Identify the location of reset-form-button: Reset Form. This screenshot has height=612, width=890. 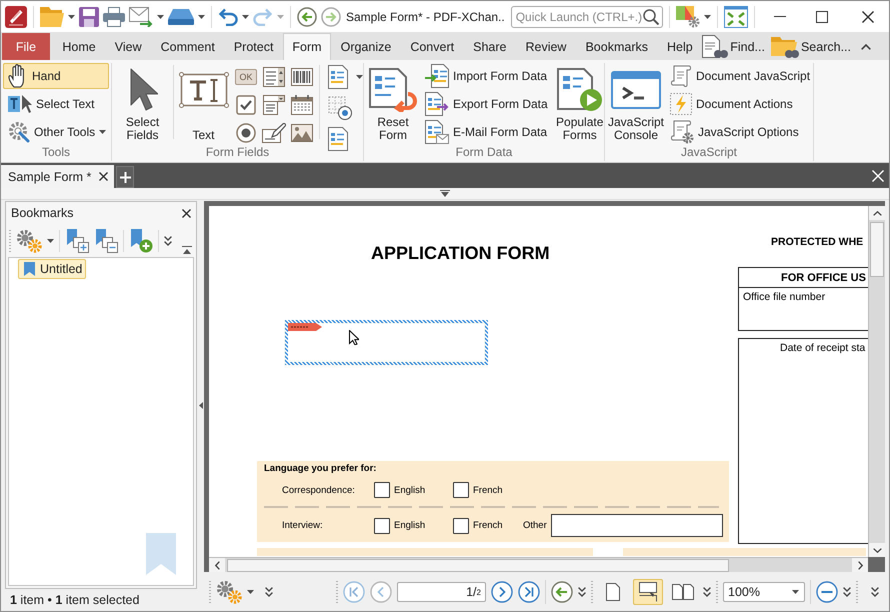
(393, 104).